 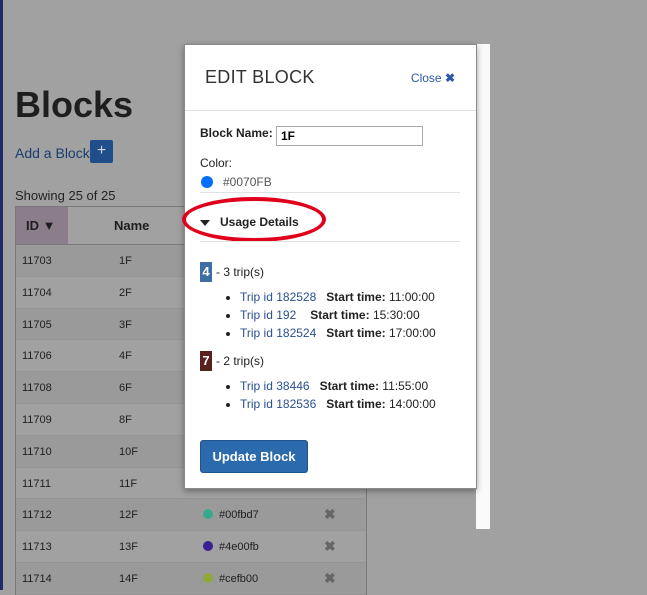 I want to click on group-badge: 7, so click(x=206, y=361).